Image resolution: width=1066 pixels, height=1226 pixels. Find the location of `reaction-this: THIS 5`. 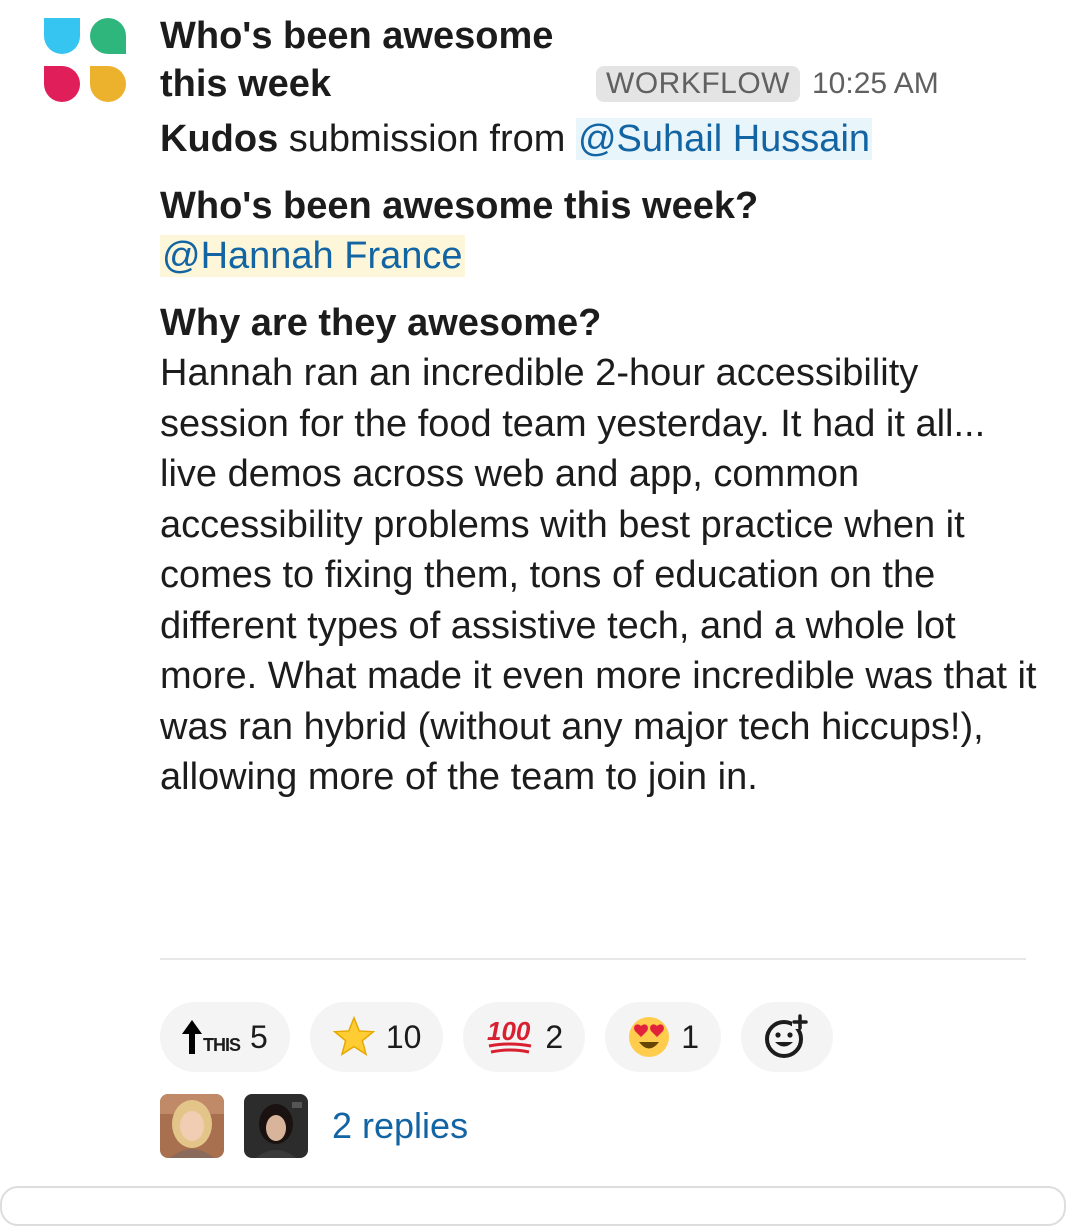

reaction-this: THIS 5 is located at coordinates (225, 1037).